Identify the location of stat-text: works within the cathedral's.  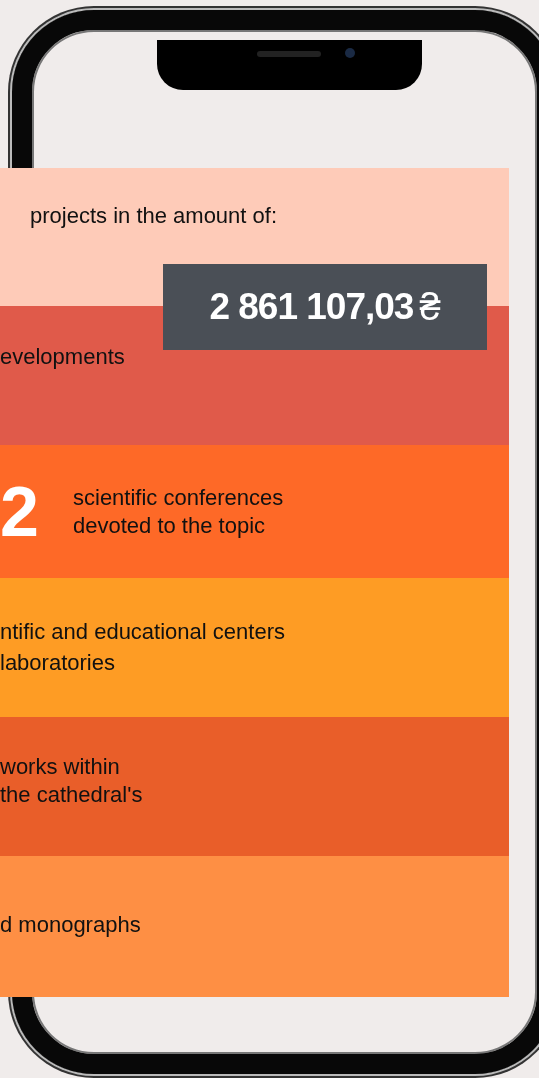
(71, 780).